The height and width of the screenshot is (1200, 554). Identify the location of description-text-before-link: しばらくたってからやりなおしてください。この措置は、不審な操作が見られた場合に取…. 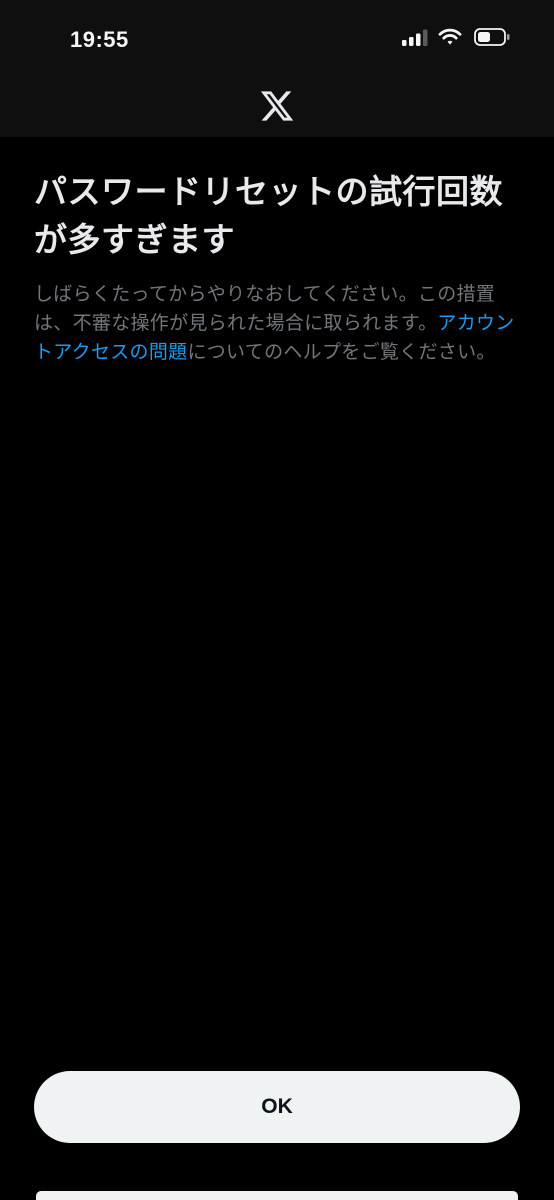
(265, 308).